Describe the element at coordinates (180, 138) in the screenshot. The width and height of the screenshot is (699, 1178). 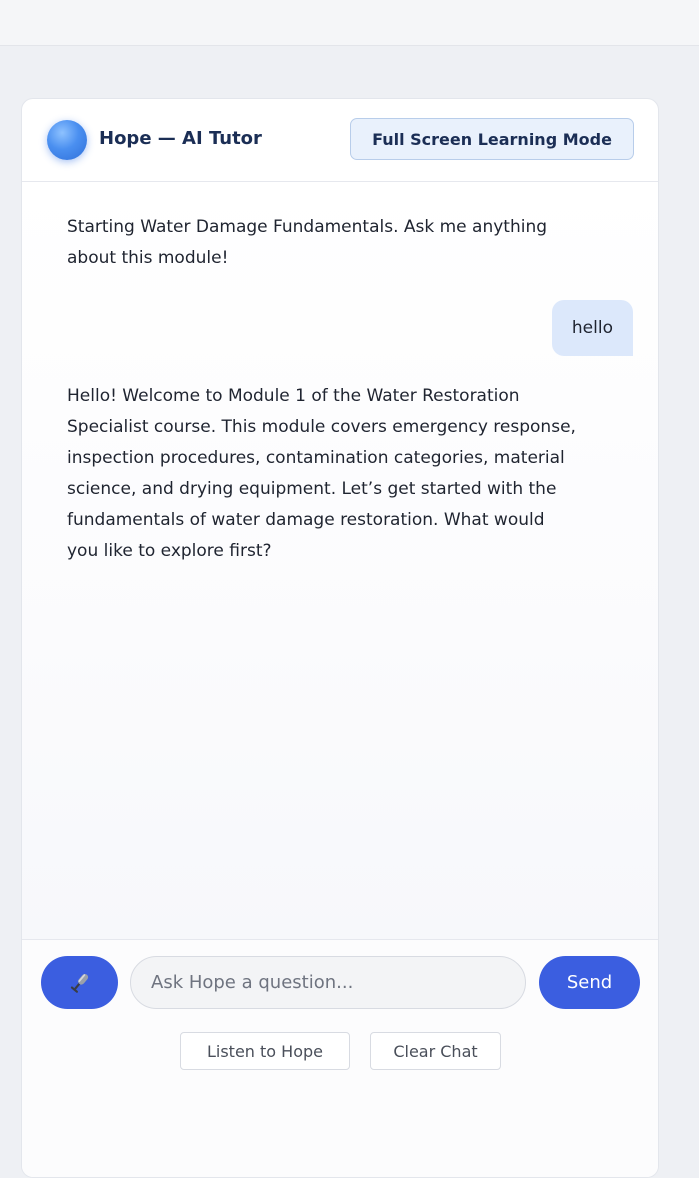
I see `chat-title: Hope — AI Tutor` at that location.